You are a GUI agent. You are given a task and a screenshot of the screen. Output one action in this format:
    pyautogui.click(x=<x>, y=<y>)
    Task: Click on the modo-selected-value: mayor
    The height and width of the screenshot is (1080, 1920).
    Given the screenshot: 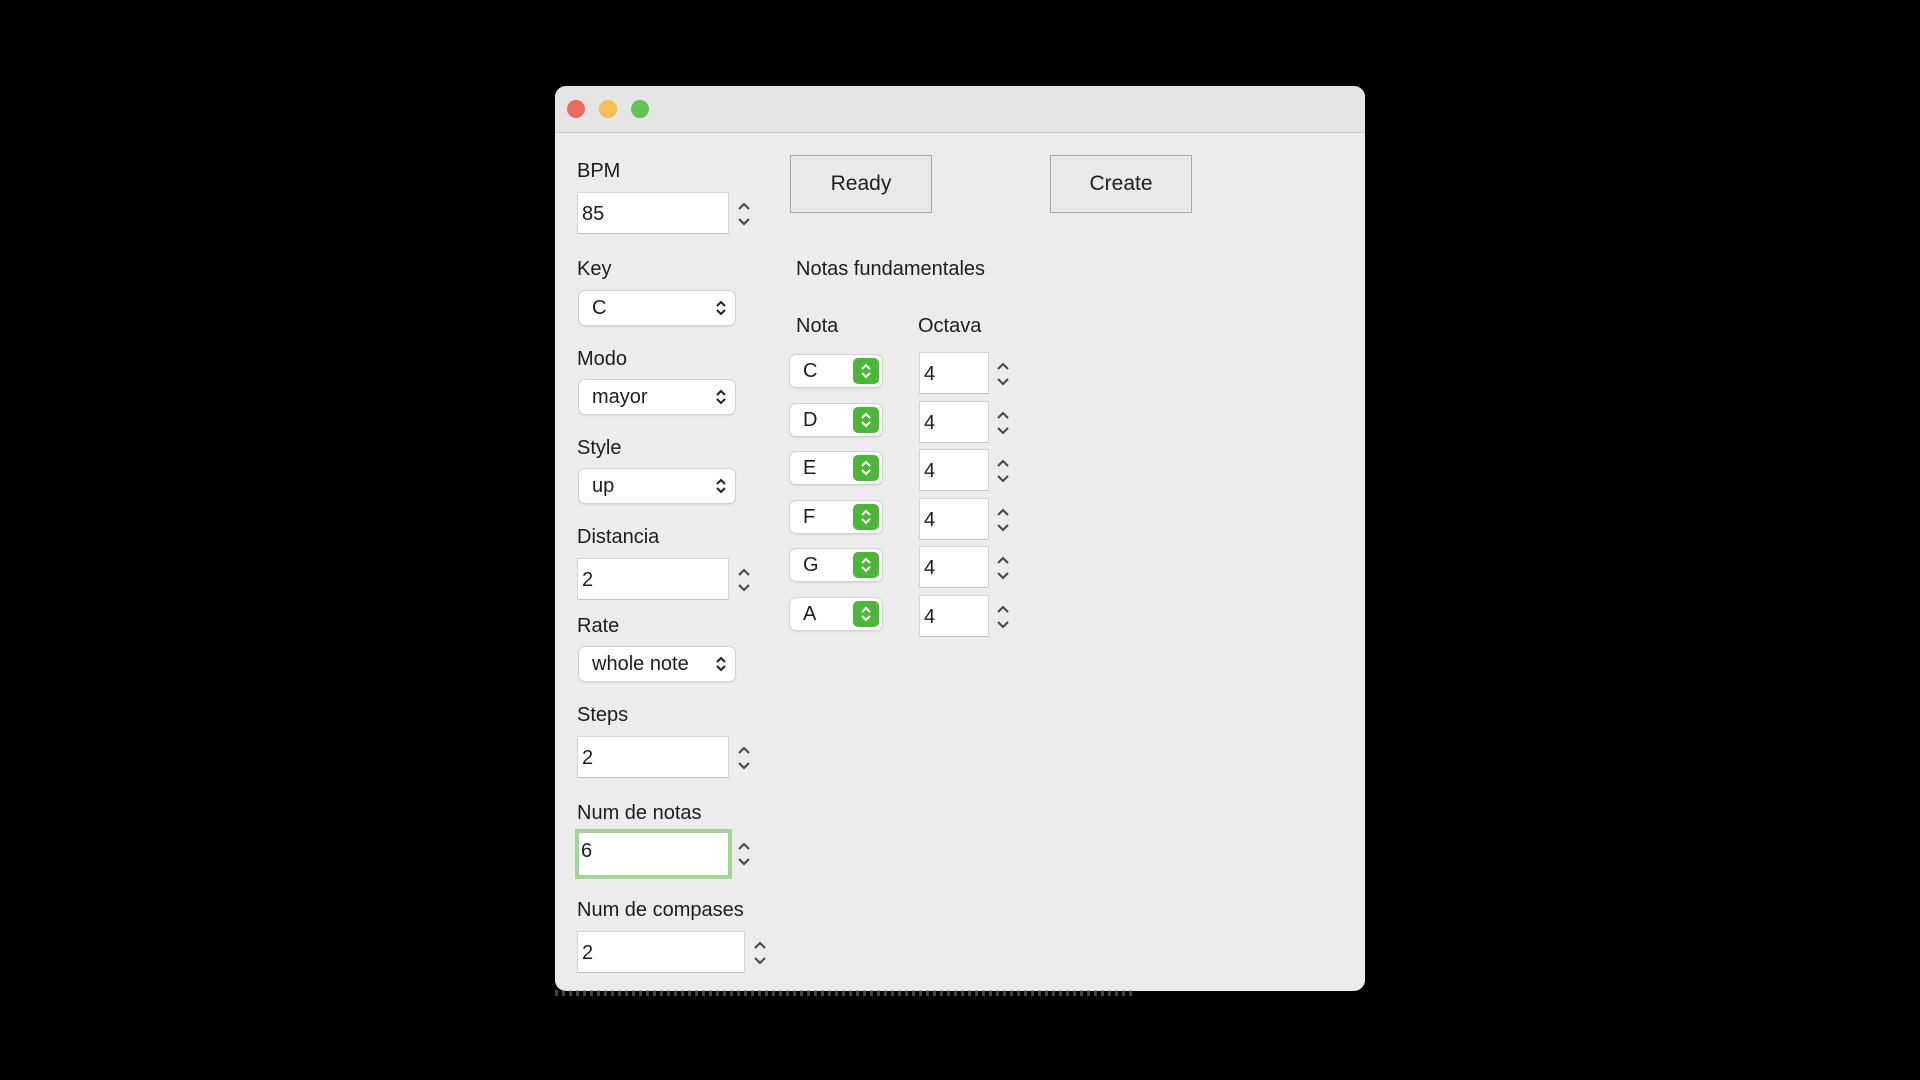 What is the action you would take?
    pyautogui.click(x=620, y=397)
    